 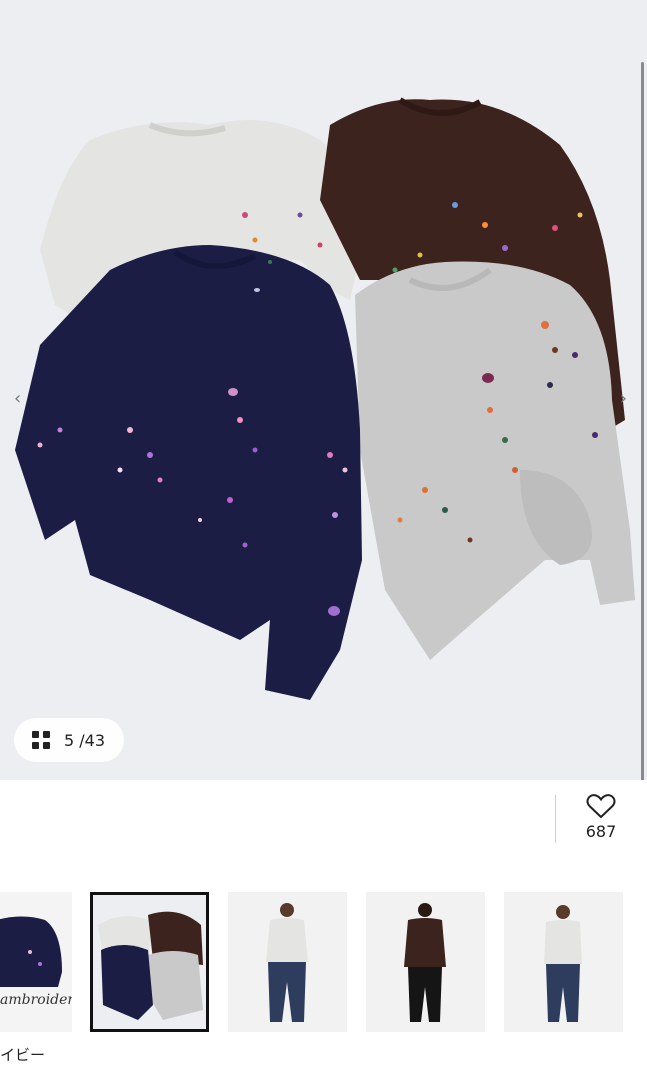 I want to click on scrollbar, so click(x=642, y=421).